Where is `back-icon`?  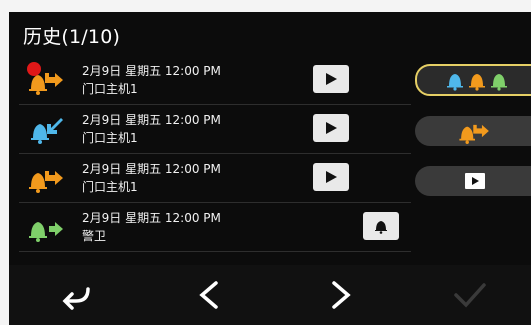
back-icon is located at coordinates (78, 295).